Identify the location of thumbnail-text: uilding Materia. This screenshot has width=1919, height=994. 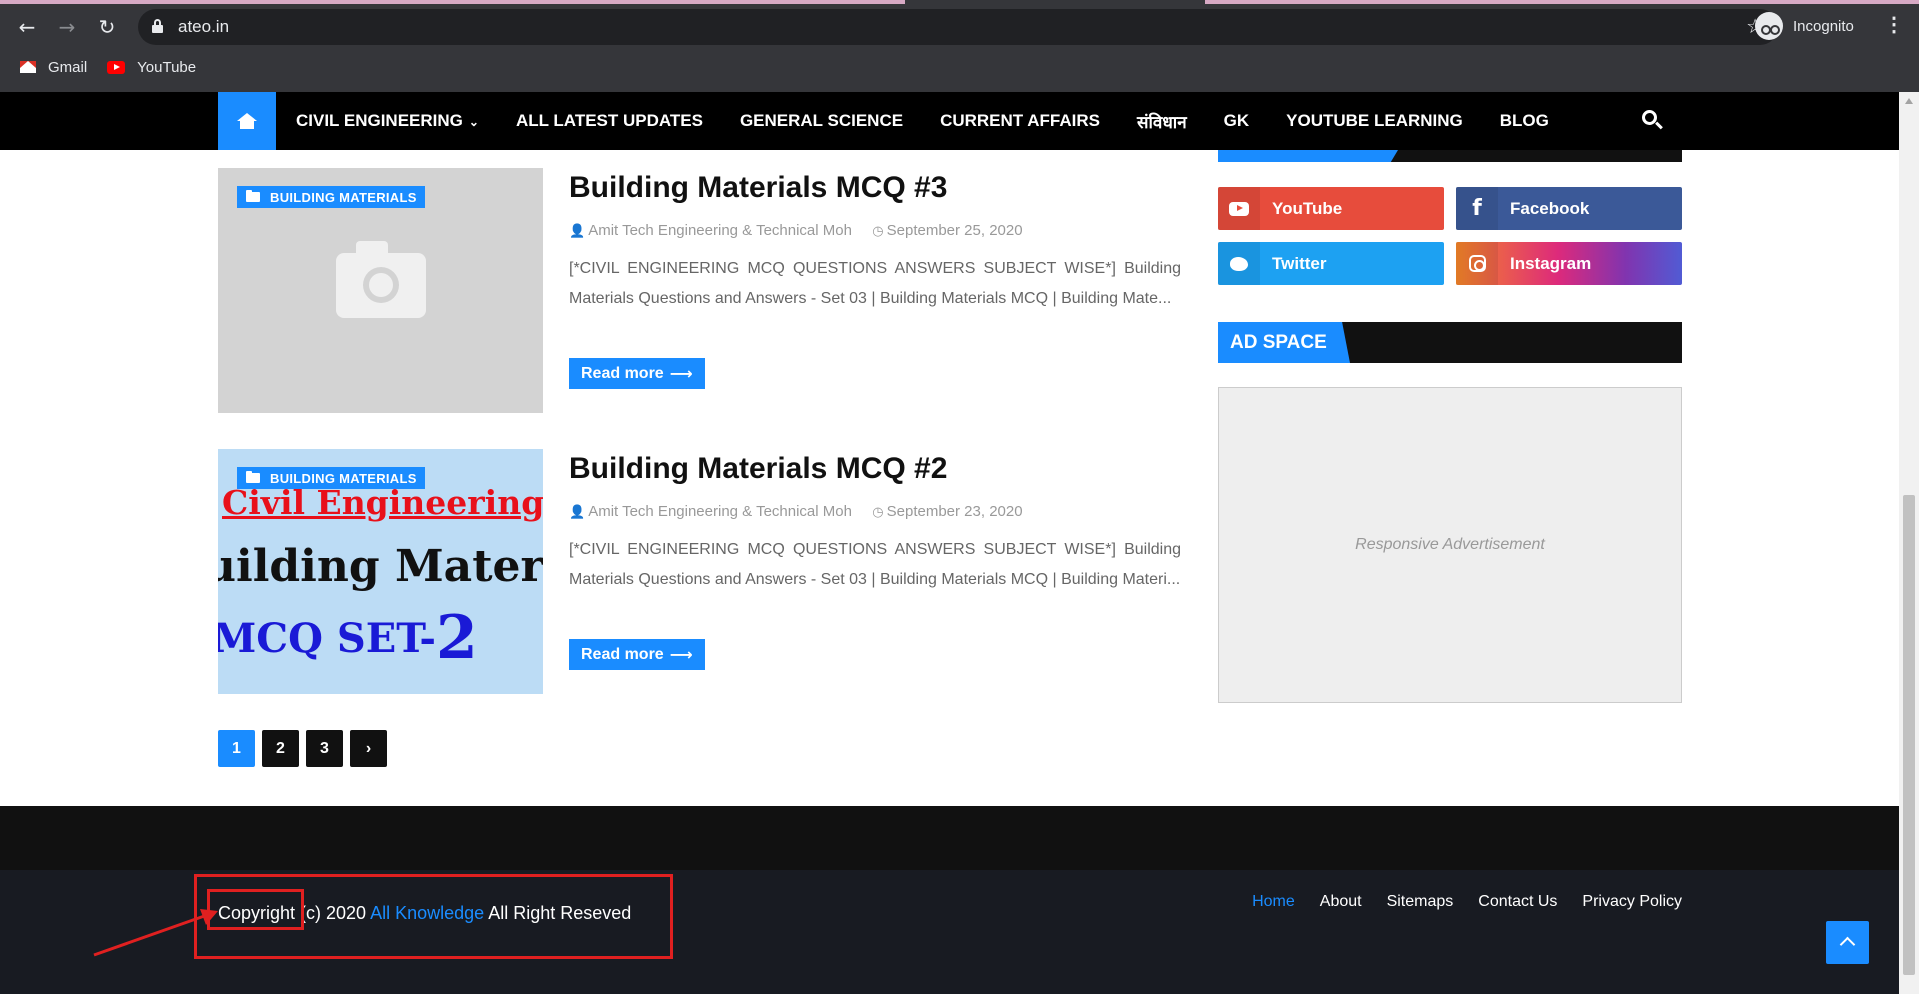
(380, 566).